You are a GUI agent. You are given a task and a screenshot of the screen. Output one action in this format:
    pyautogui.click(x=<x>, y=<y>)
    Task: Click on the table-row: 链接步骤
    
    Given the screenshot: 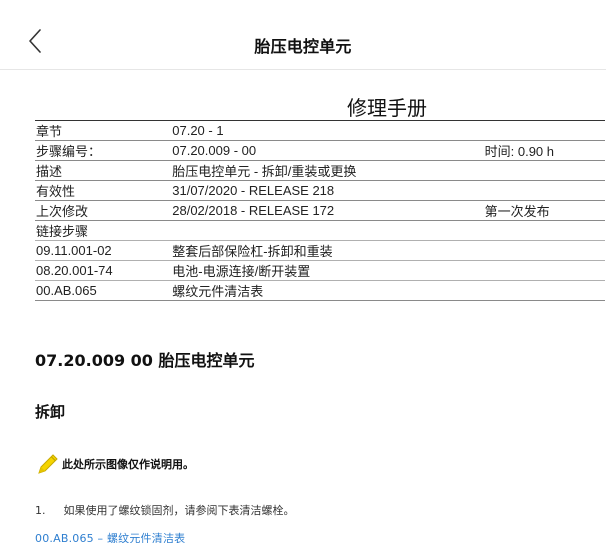 What is the action you would take?
    pyautogui.click(x=320, y=230)
    